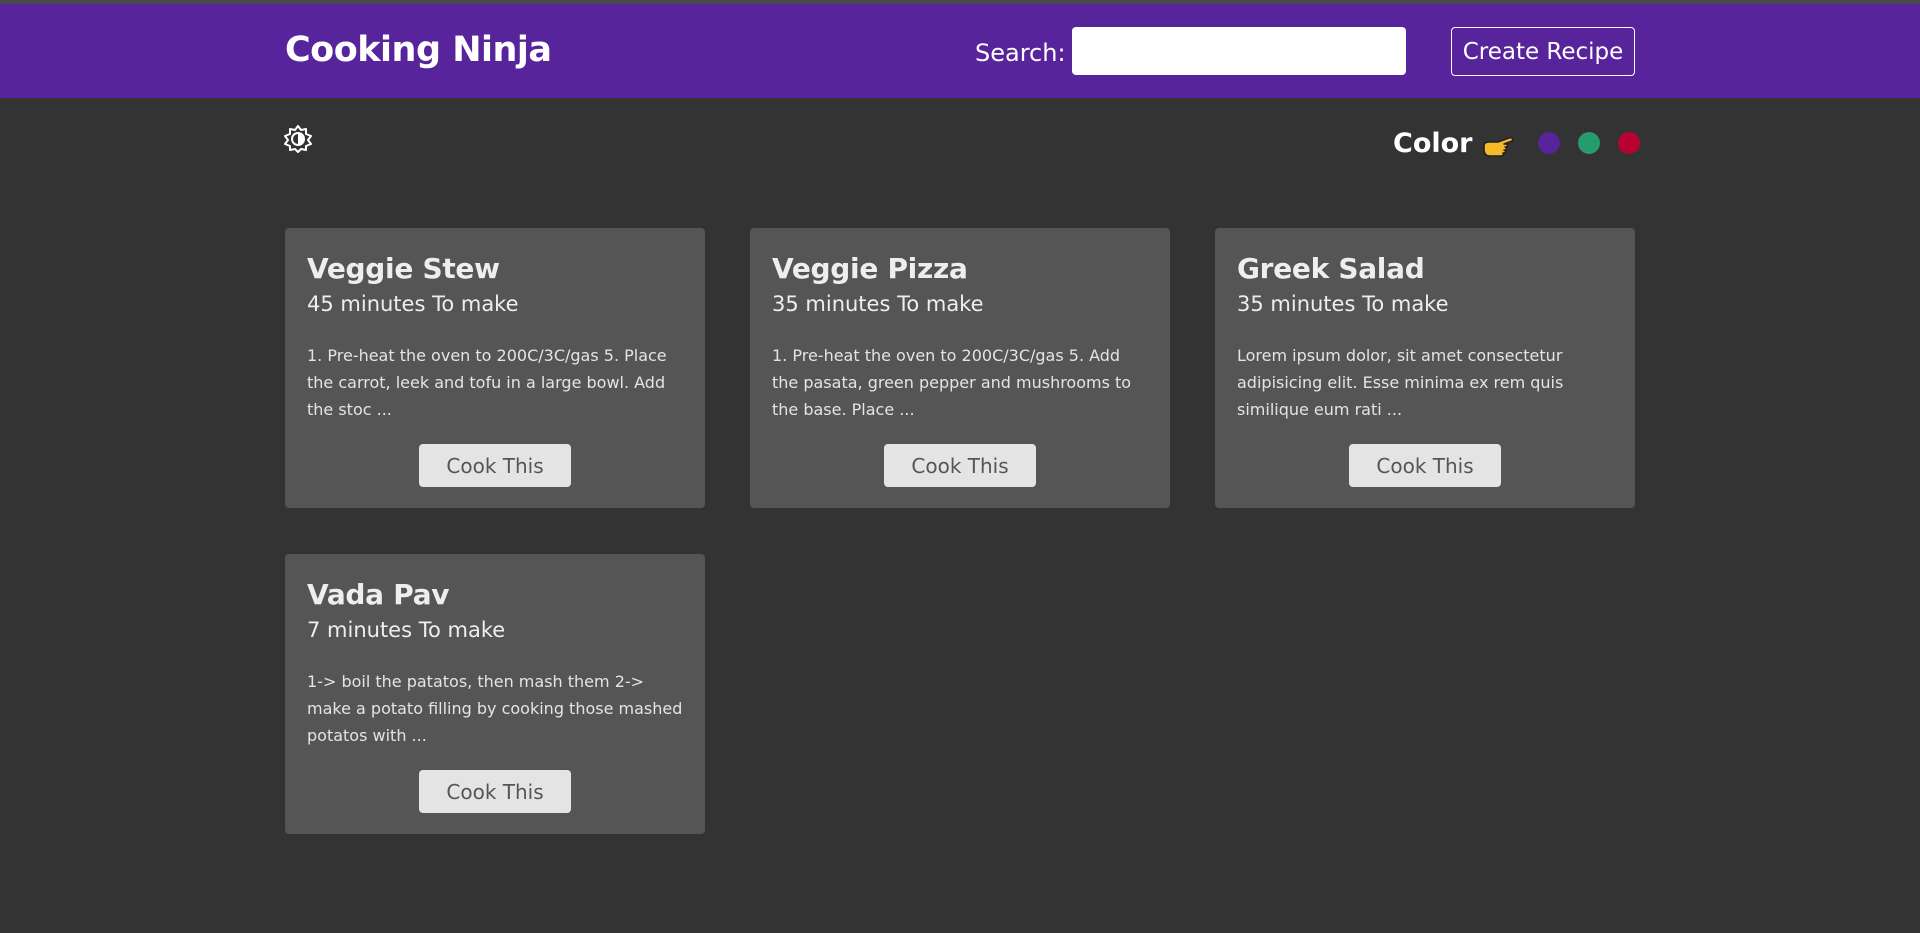 This screenshot has height=933, width=1920. Describe the element at coordinates (1499, 146) in the screenshot. I see `pointing-hand-icon` at that location.